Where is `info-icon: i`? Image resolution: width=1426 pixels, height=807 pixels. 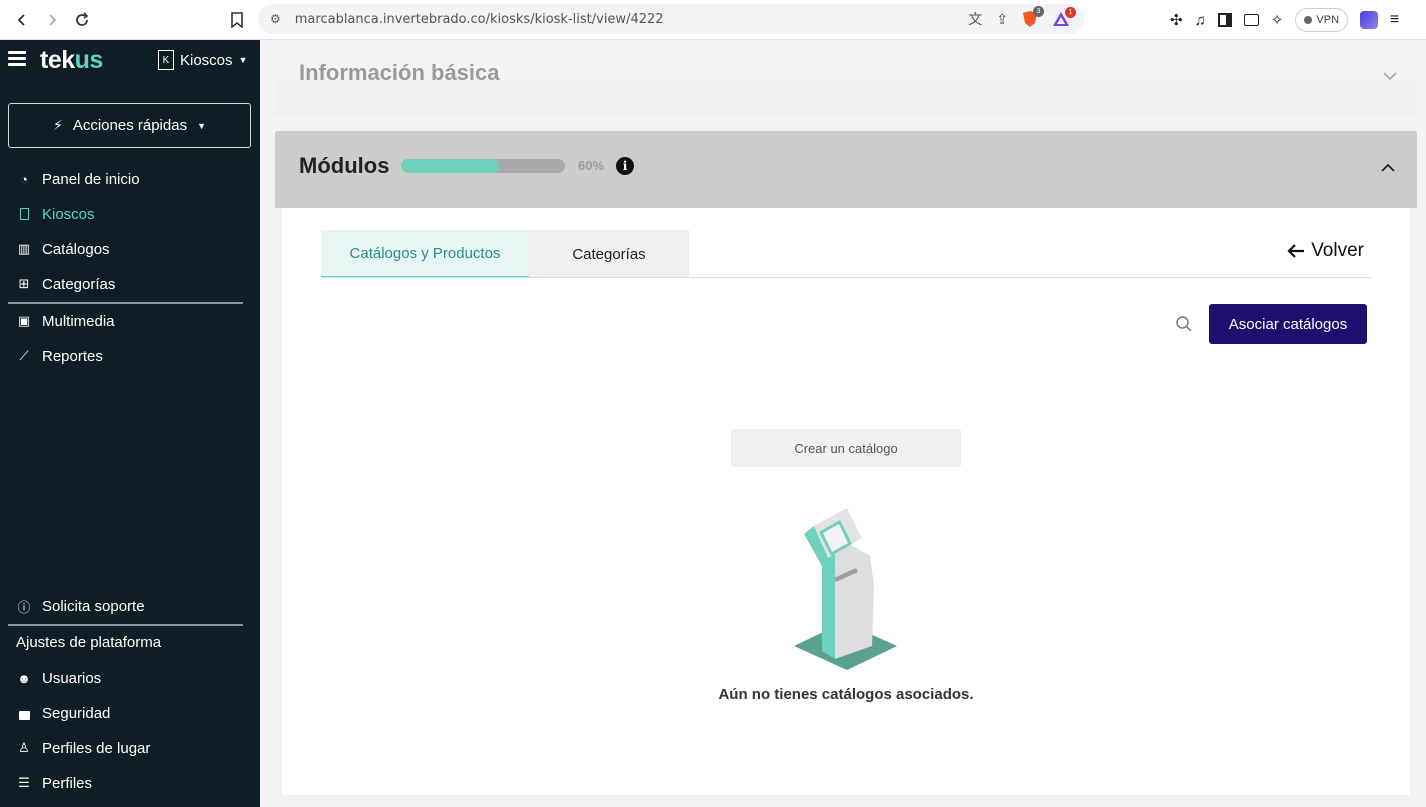
info-icon: i is located at coordinates (625, 166).